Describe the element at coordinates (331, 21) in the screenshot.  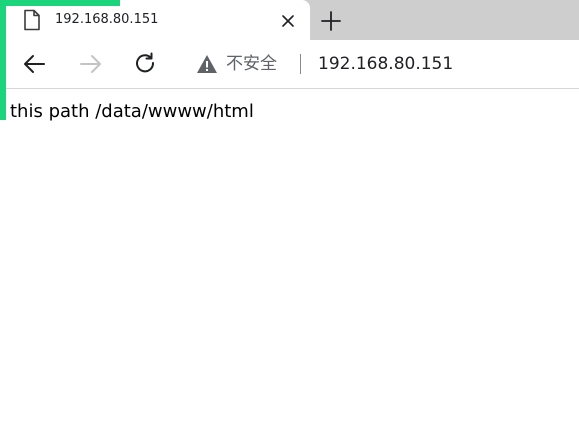
I see `plus-icon` at that location.